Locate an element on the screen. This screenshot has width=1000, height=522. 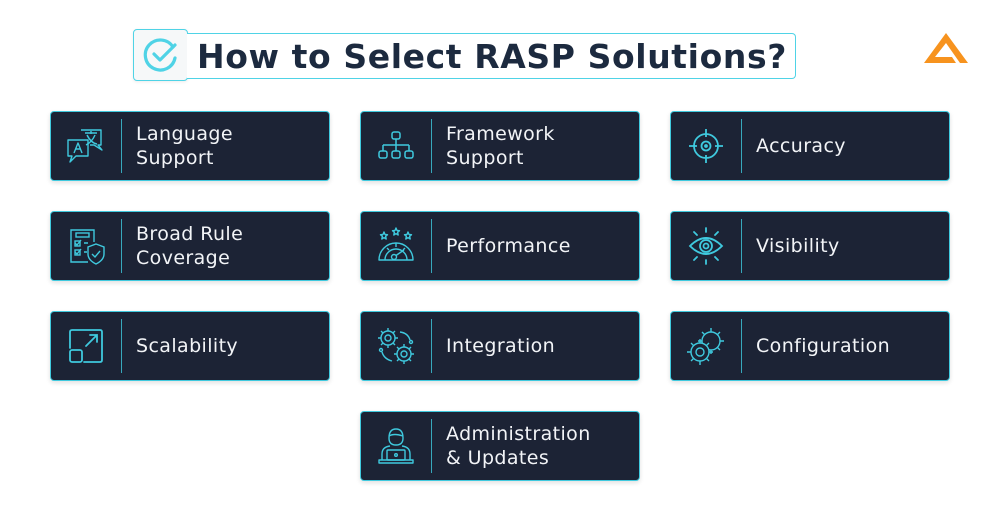
card-configuration: Configuration is located at coordinates (810, 346).